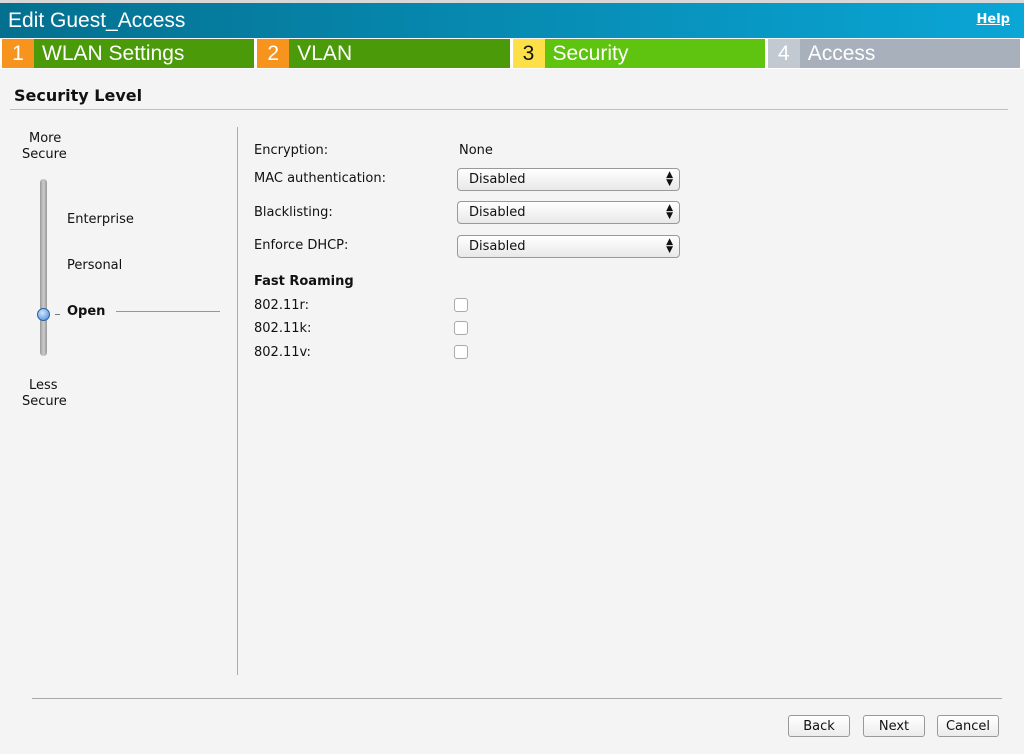 This screenshot has height=754, width=1024. What do you see at coordinates (43, 385) in the screenshot?
I see `less-label: Less` at bounding box center [43, 385].